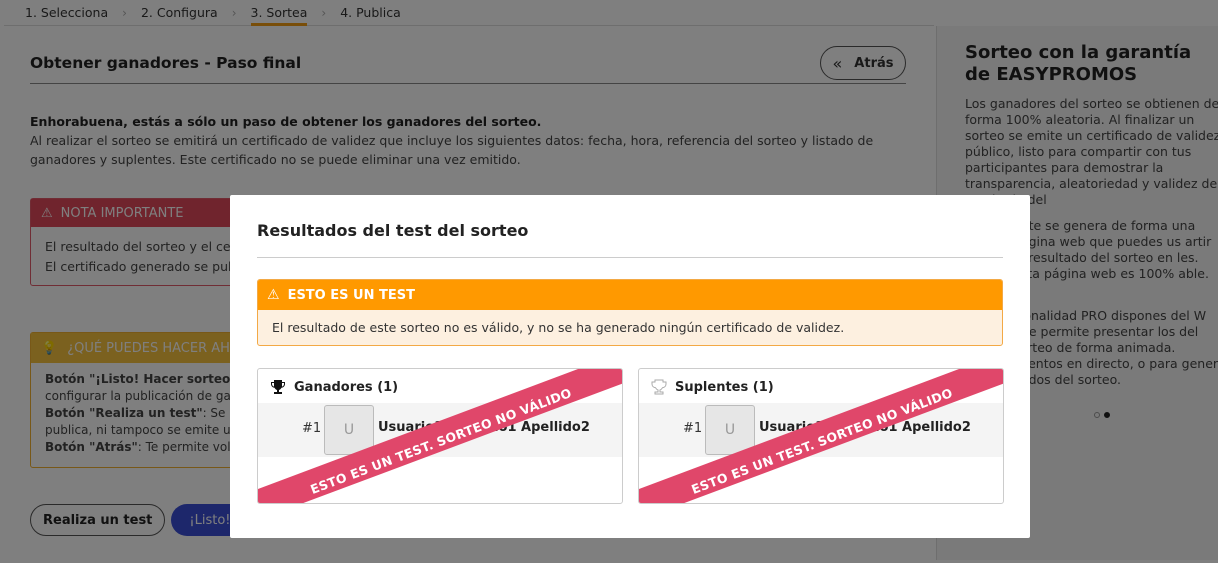  Describe the element at coordinates (312, 428) in the screenshot. I see `winner-rank: #1` at that location.